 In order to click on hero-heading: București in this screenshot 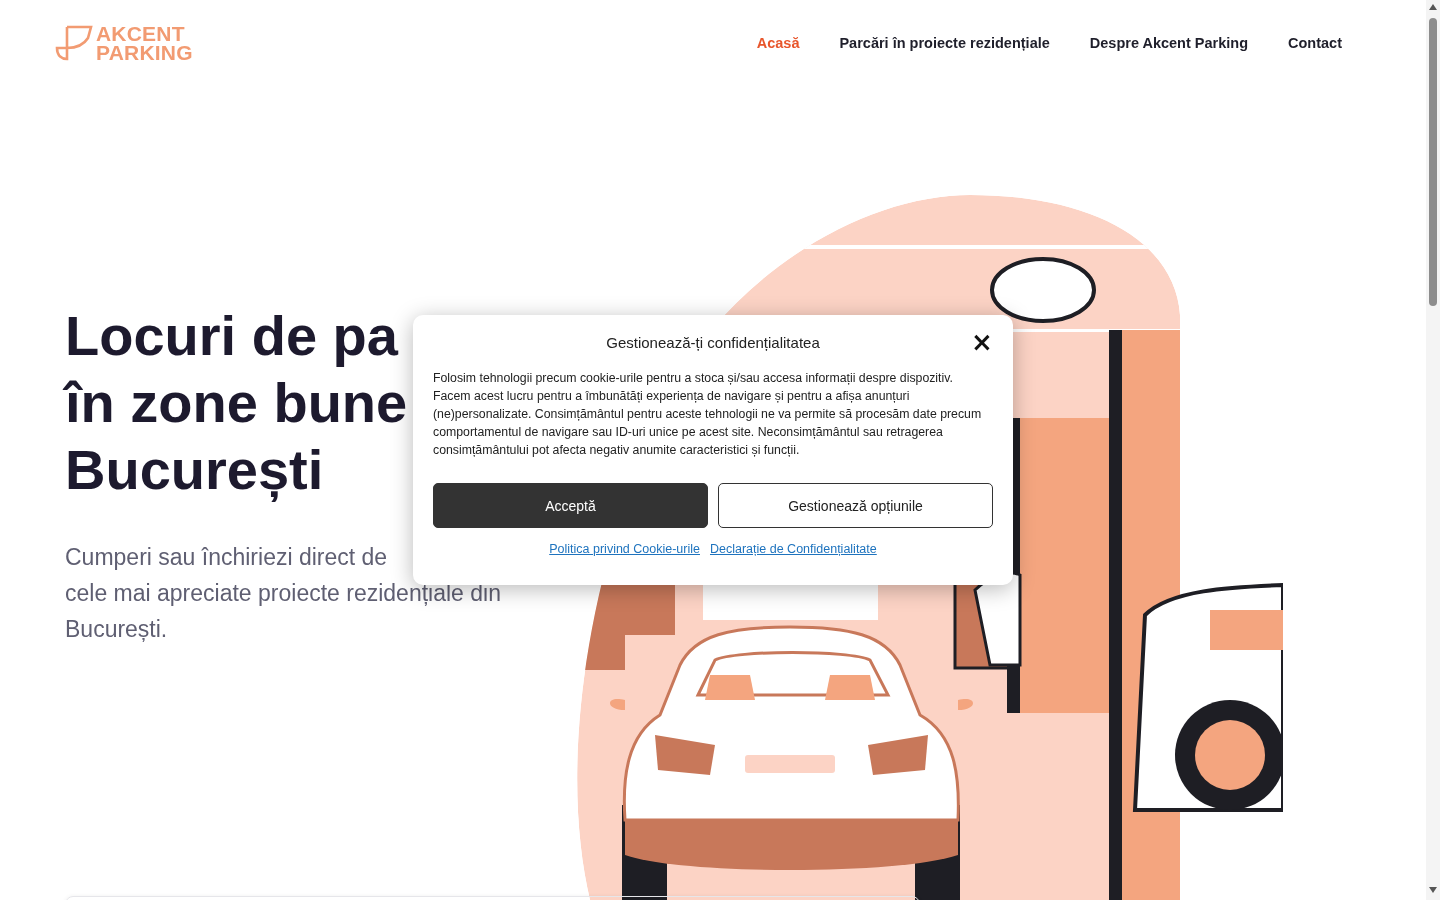, I will do `click(194, 470)`.